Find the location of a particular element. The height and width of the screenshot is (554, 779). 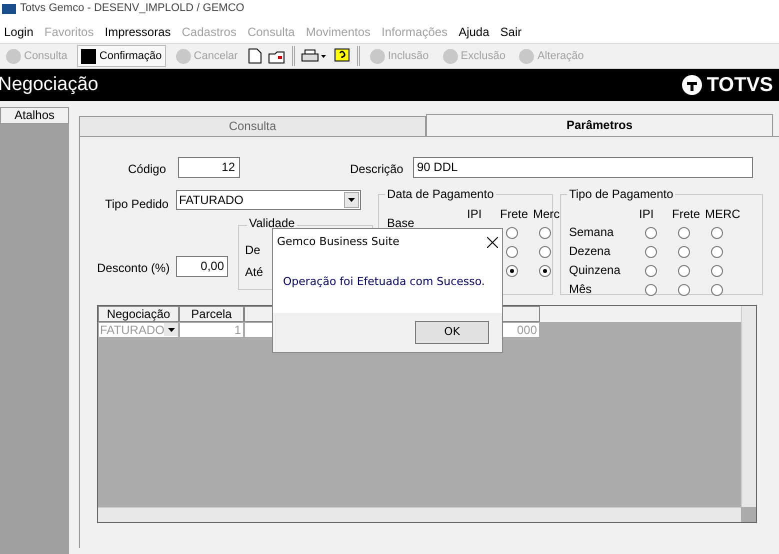

logo-text: TOTVS is located at coordinates (739, 85).